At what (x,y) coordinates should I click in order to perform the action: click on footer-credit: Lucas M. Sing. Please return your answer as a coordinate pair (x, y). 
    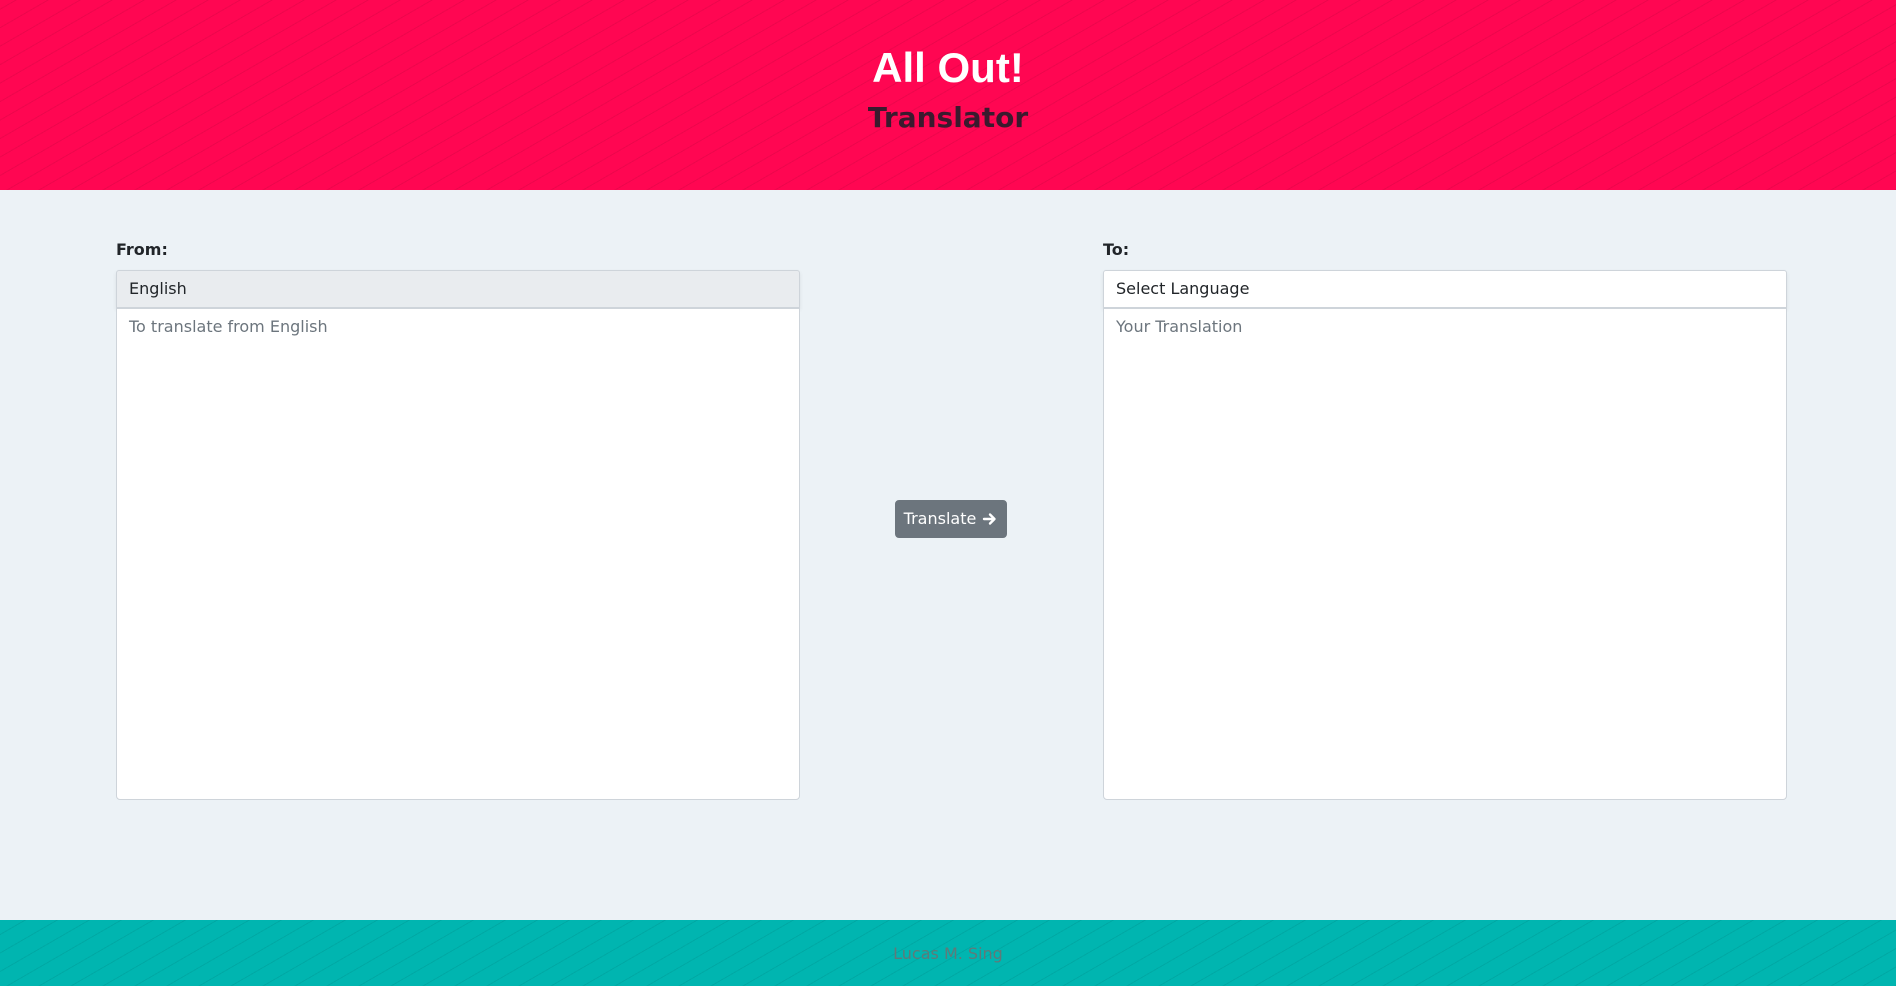
    Looking at the image, I should click on (948, 953).